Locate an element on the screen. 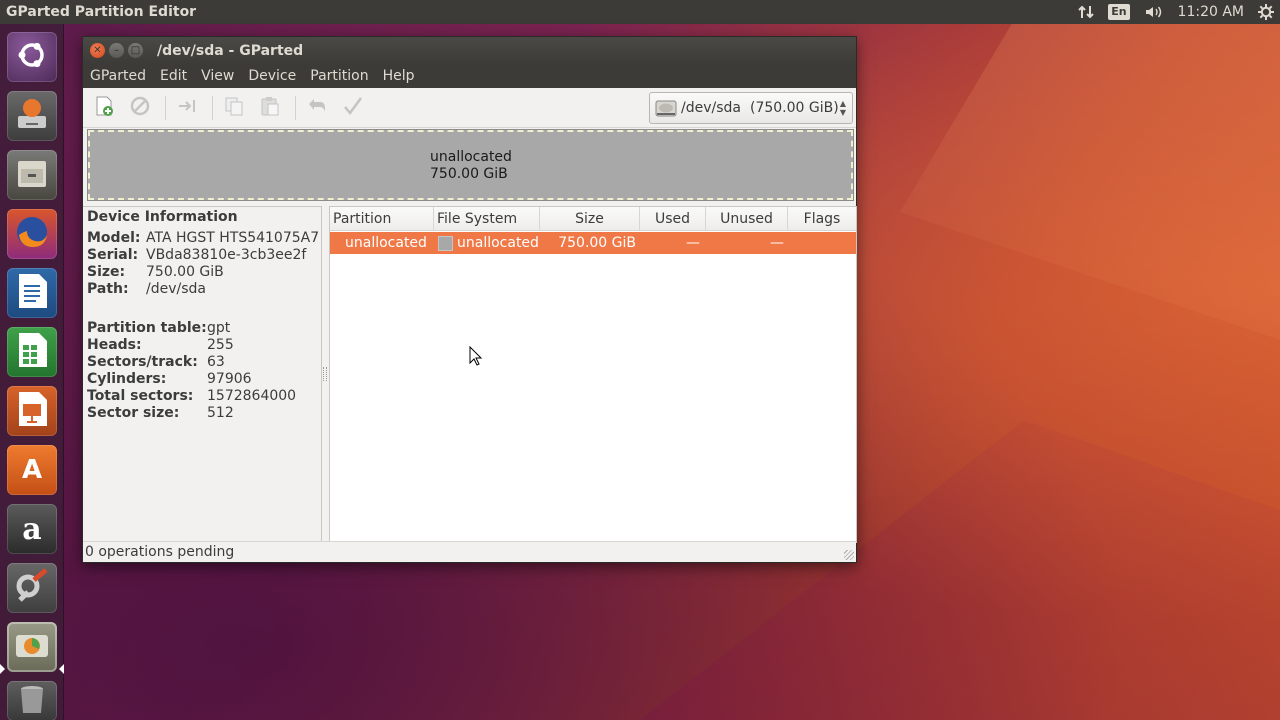 The height and width of the screenshot is (720, 1280). cell-flags is located at coordinates (822, 243).